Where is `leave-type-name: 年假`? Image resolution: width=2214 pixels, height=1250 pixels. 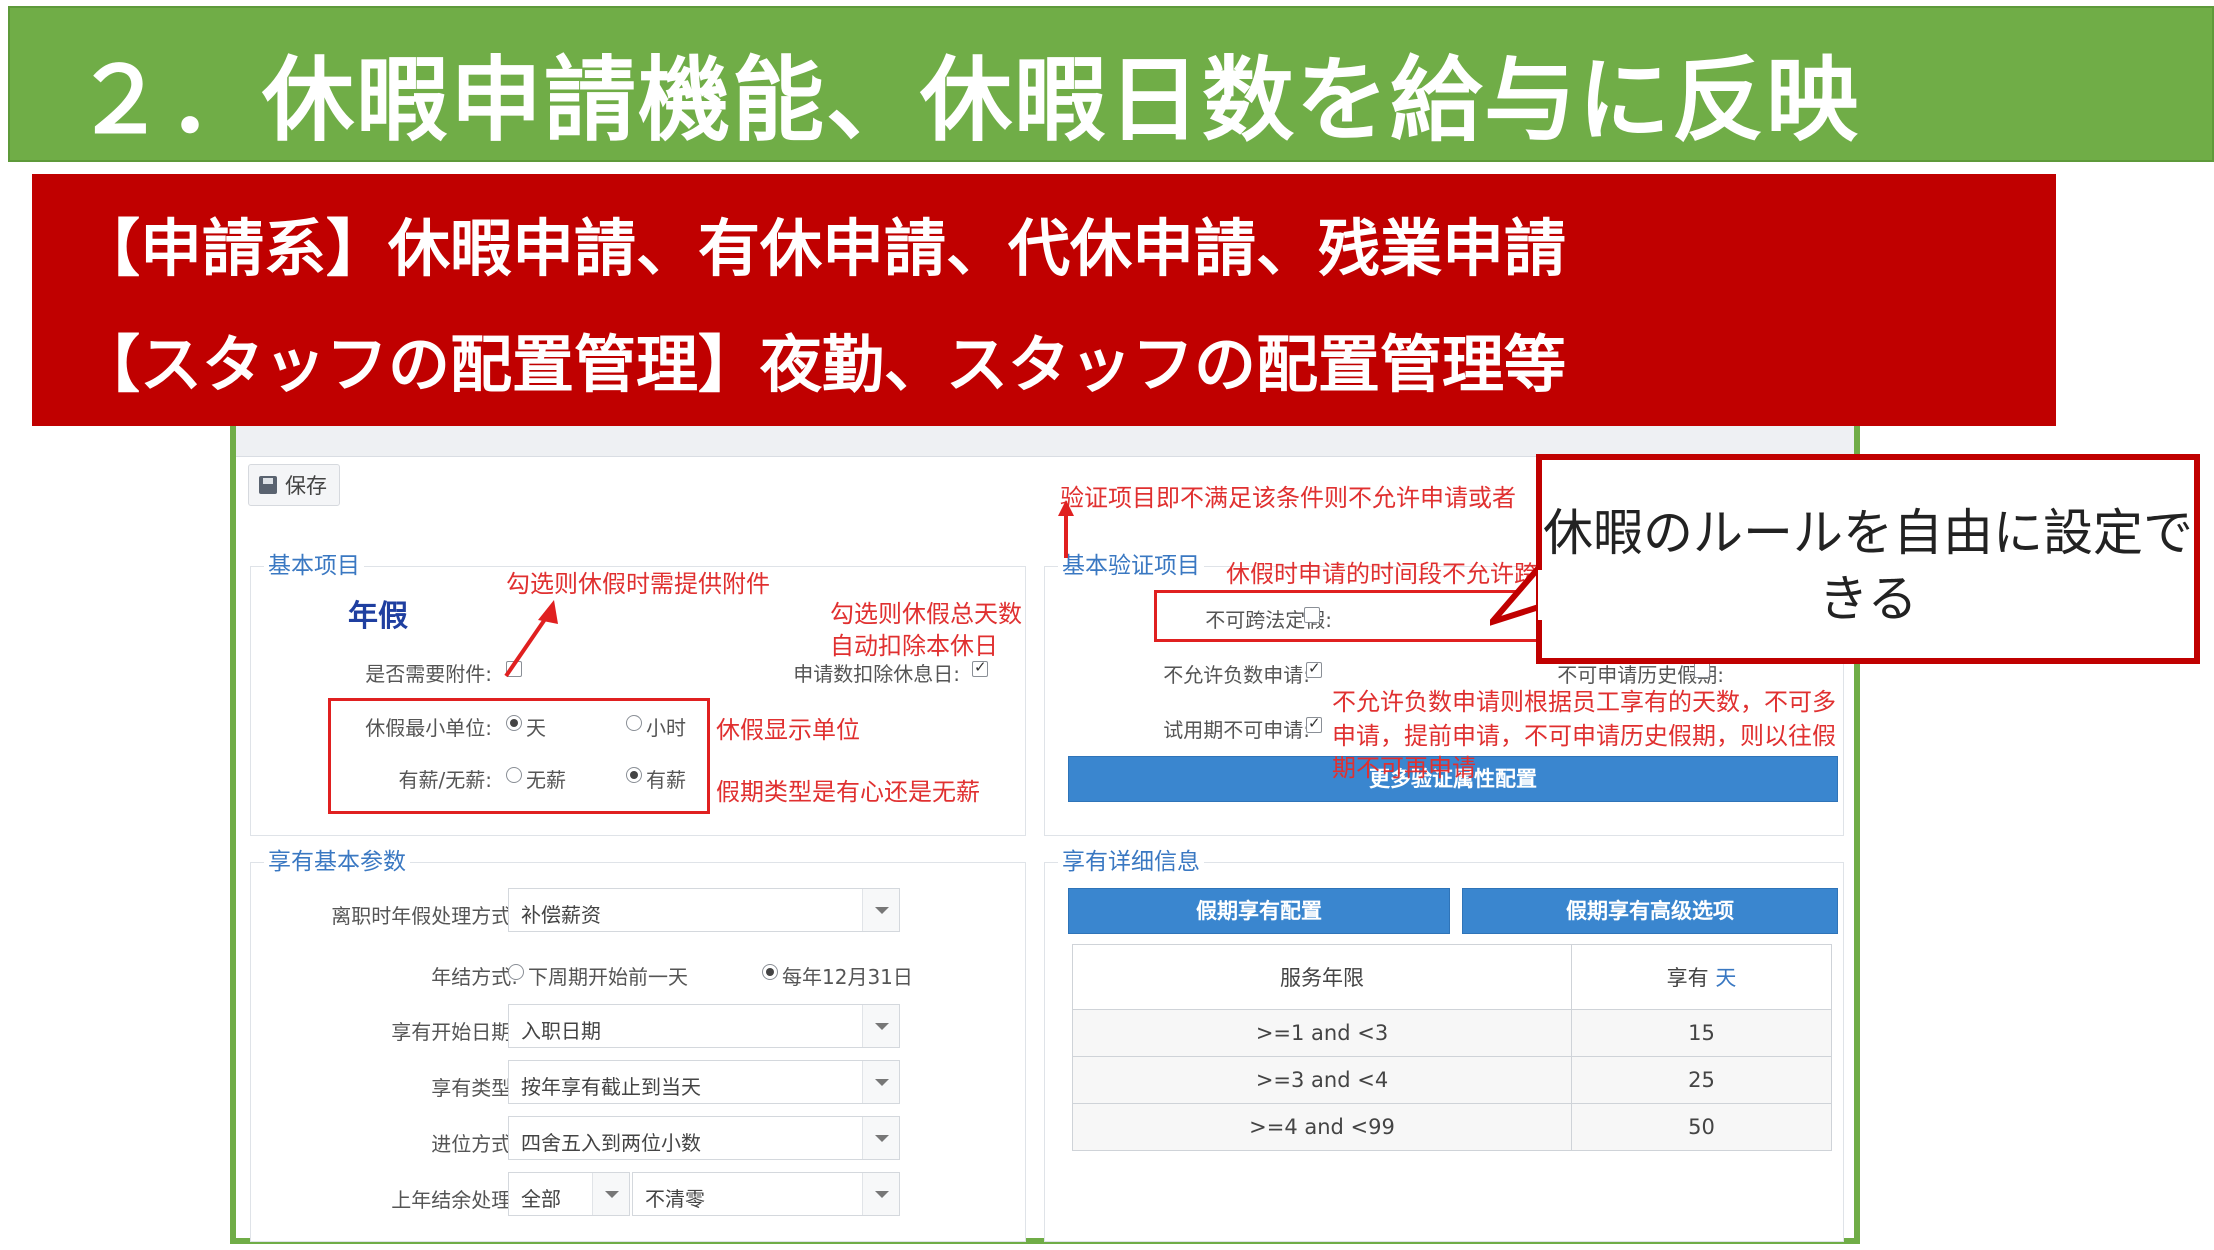 leave-type-name: 年假 is located at coordinates (378, 616).